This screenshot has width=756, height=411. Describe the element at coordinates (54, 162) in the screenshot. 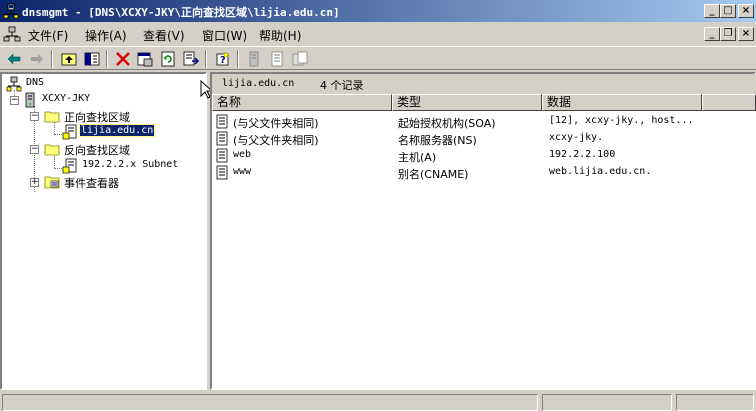

I see `tree-connector` at that location.